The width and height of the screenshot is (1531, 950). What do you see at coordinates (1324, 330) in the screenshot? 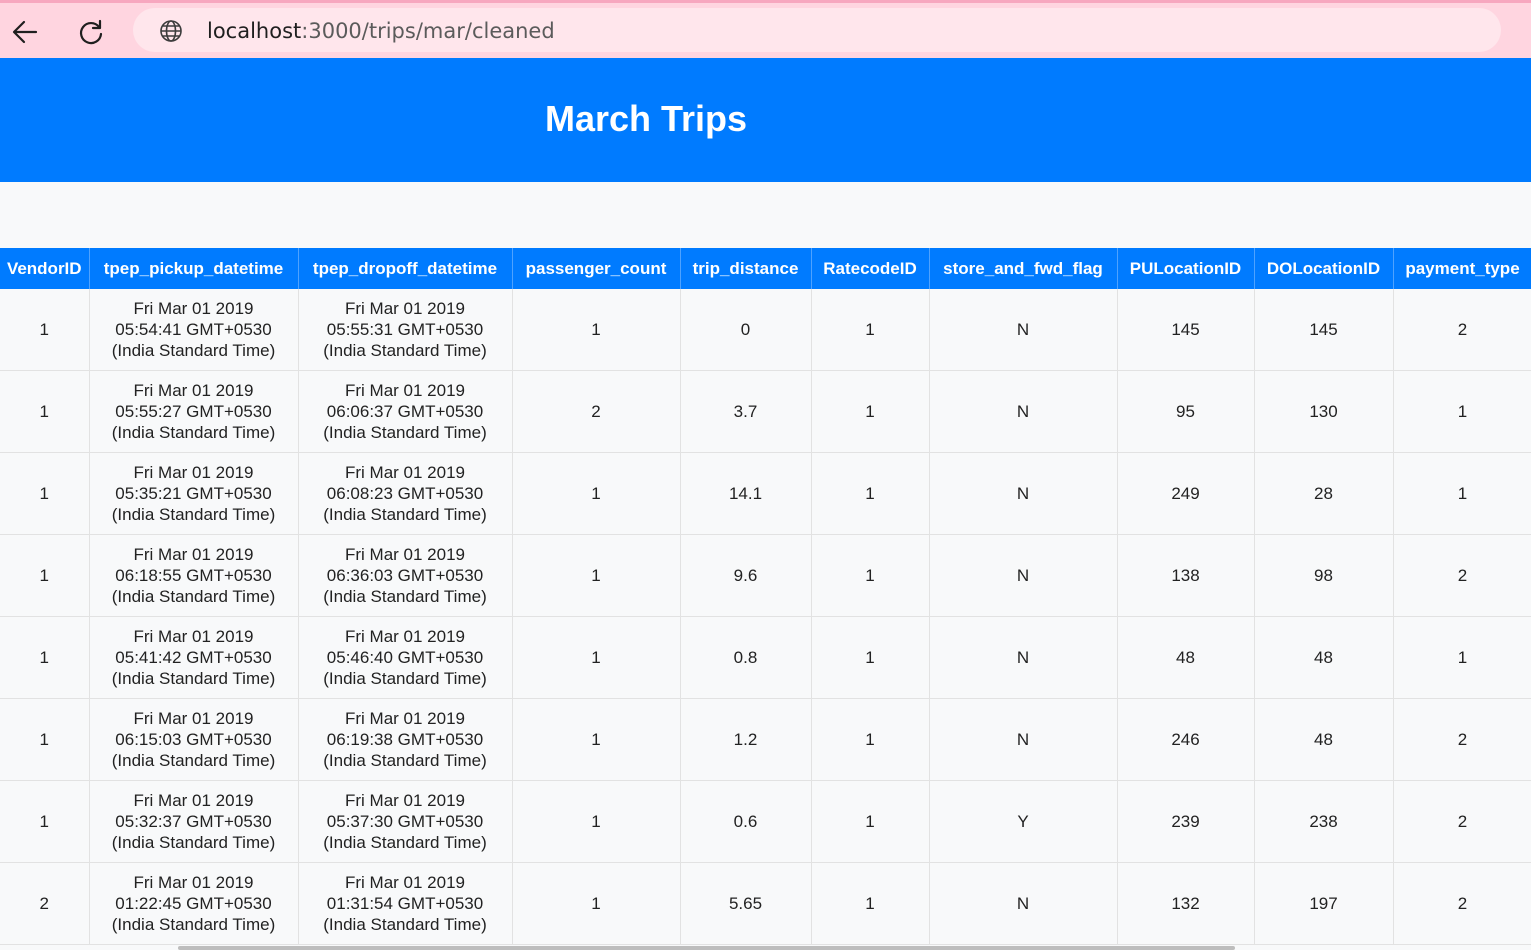
I see `cell-dolocationid: 145` at bounding box center [1324, 330].